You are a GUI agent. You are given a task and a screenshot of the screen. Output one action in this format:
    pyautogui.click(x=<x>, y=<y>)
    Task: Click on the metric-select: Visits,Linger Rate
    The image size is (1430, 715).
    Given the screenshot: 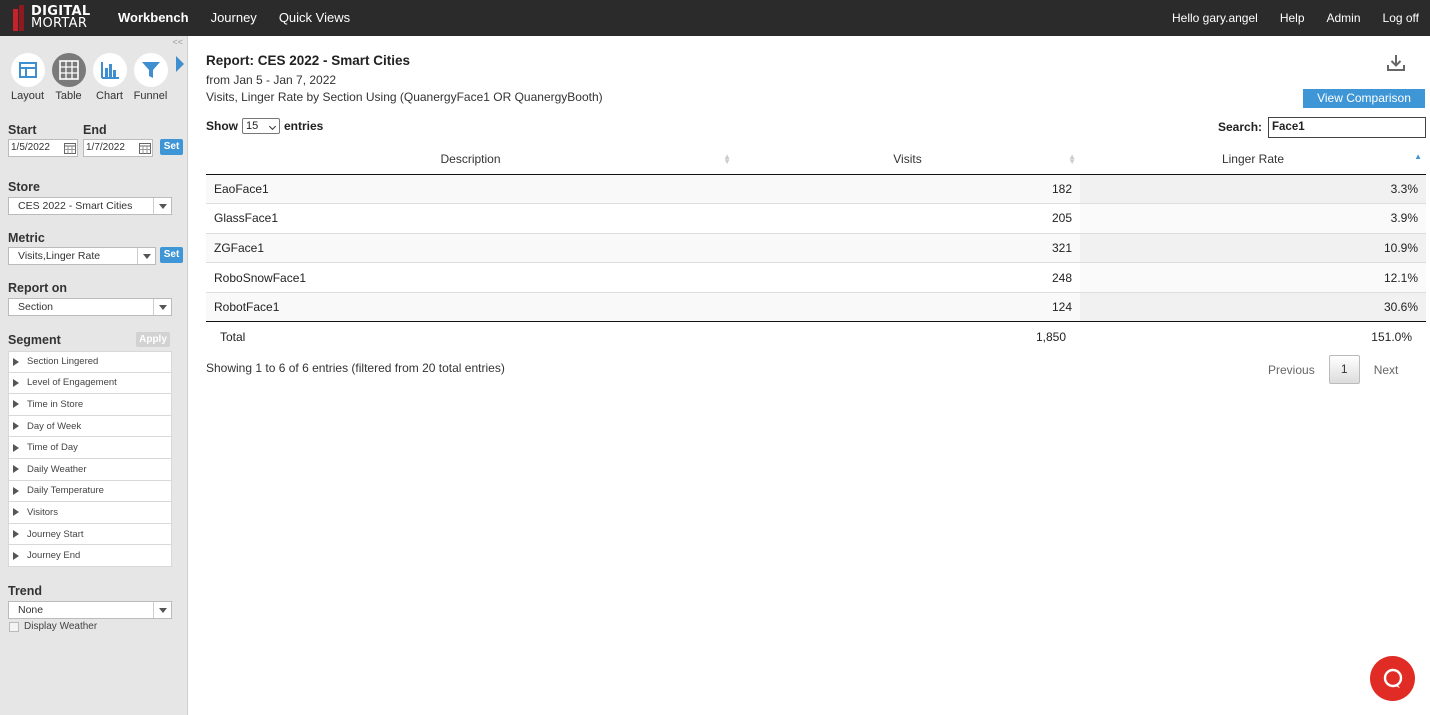 What is the action you would take?
    pyautogui.click(x=82, y=256)
    